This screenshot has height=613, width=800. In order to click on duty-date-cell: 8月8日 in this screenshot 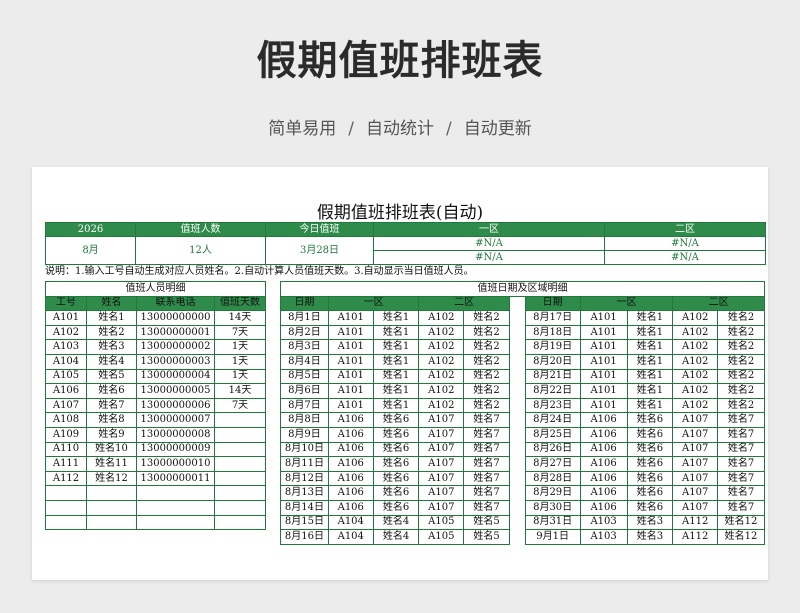, I will do `click(304, 420)`.